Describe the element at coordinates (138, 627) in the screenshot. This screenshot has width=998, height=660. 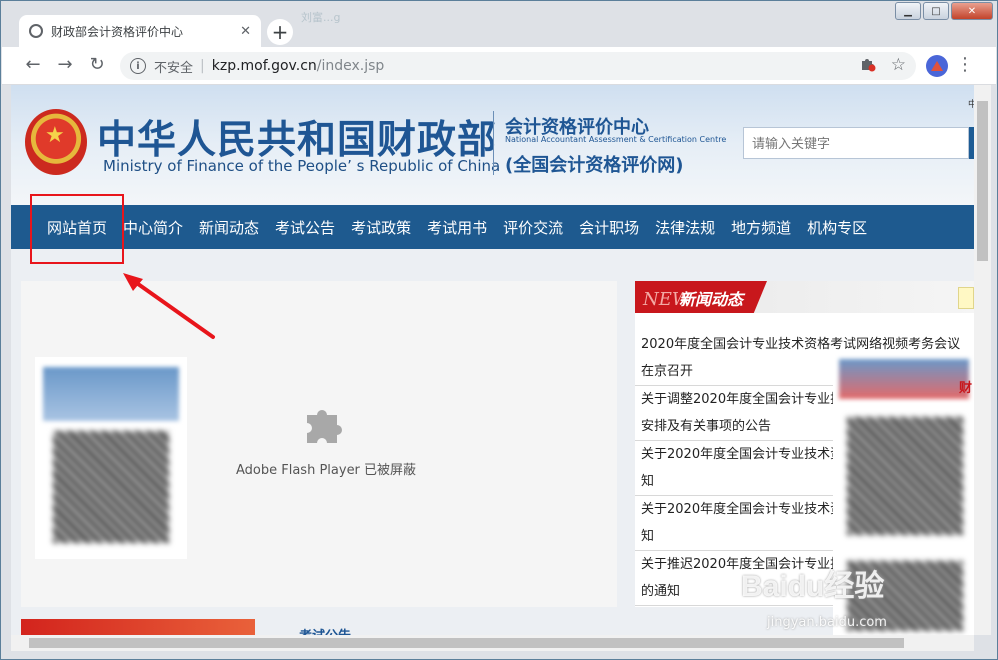
I see `bottom-banner-image` at that location.